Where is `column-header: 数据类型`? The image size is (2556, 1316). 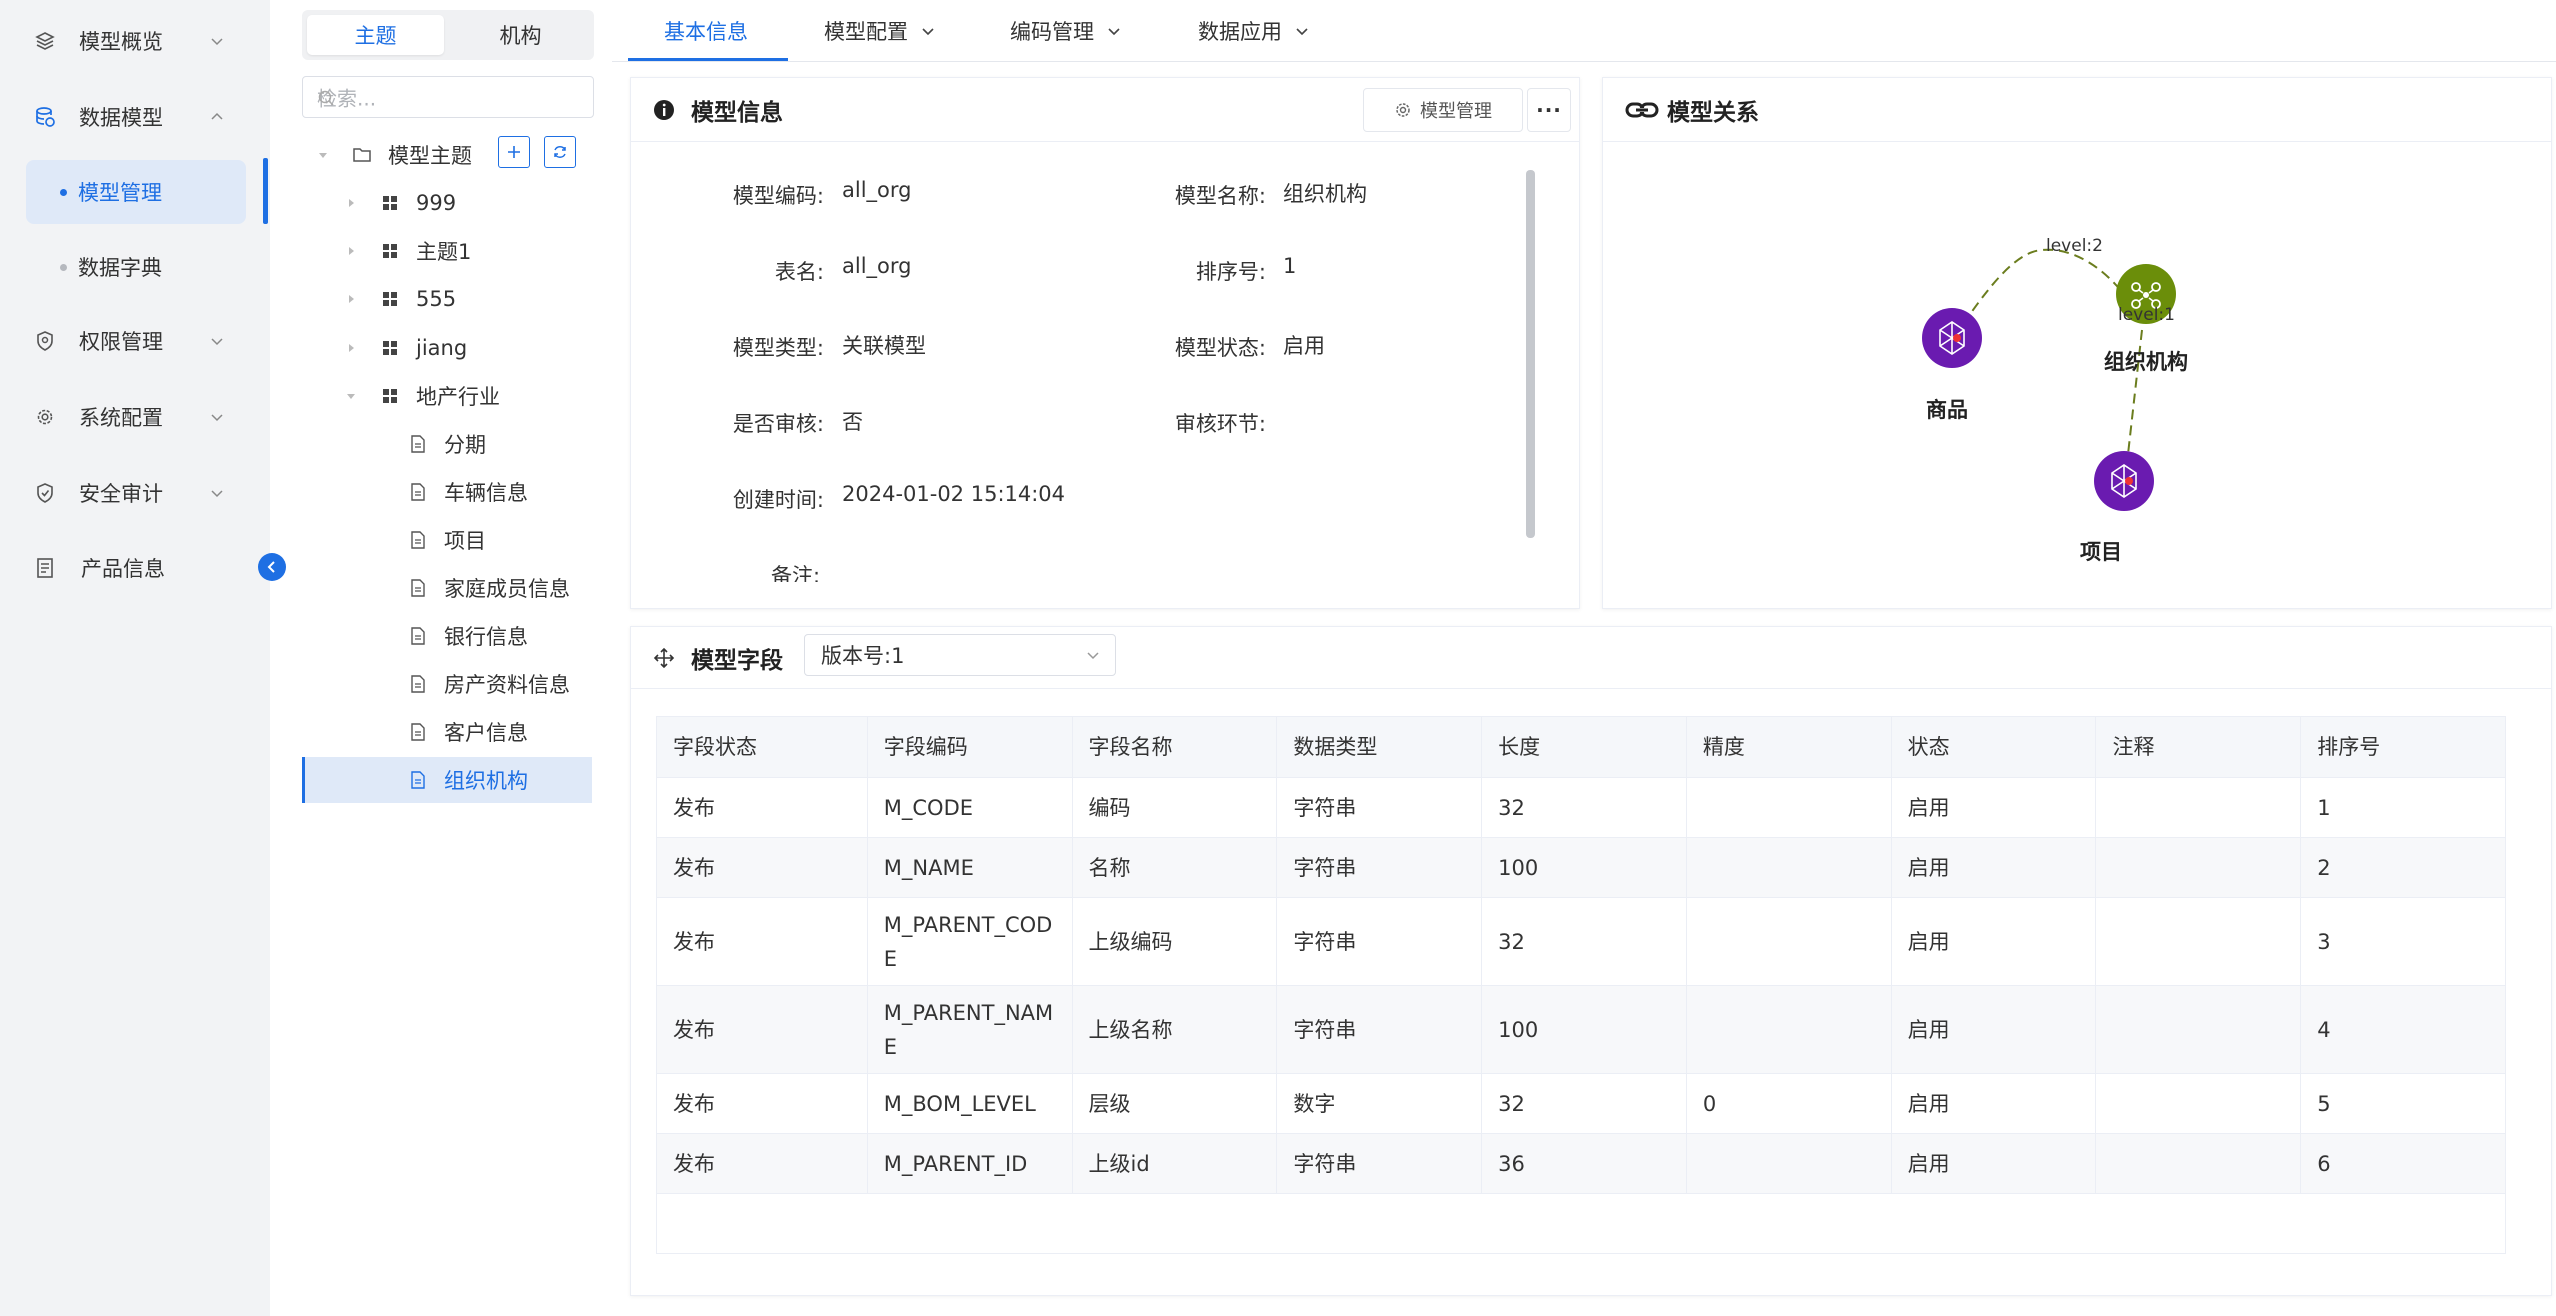
column-header: 数据类型 is located at coordinates (1380, 747).